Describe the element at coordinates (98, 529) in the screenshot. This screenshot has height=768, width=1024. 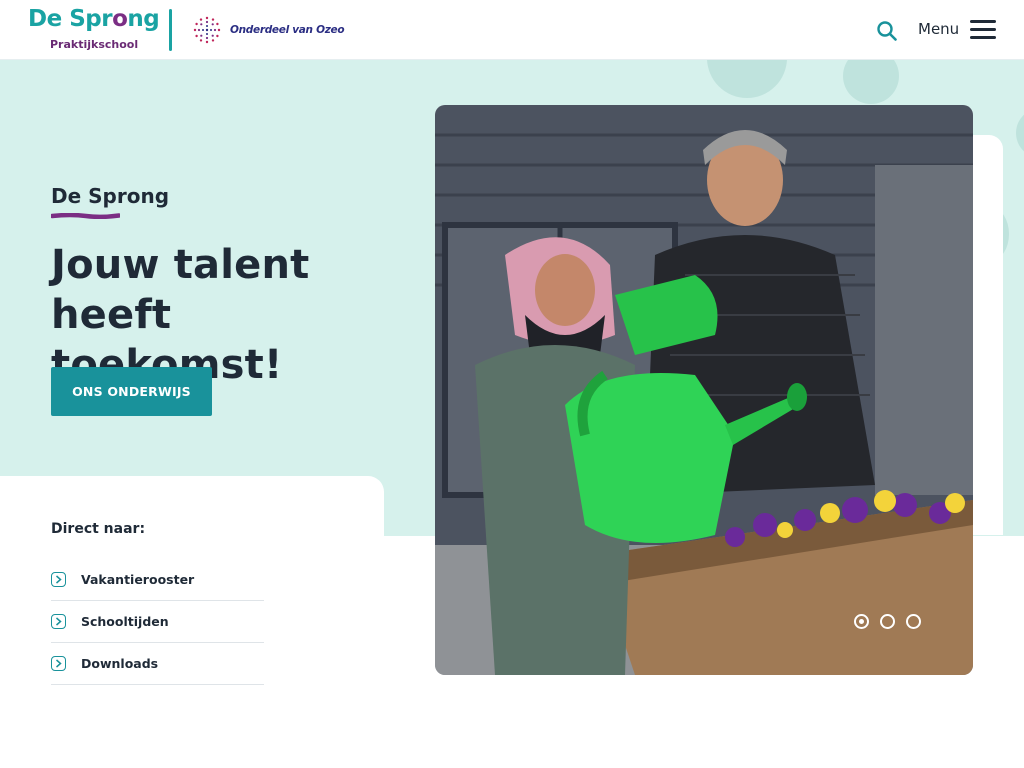
I see `direct-links-title: Direct naar:` at that location.